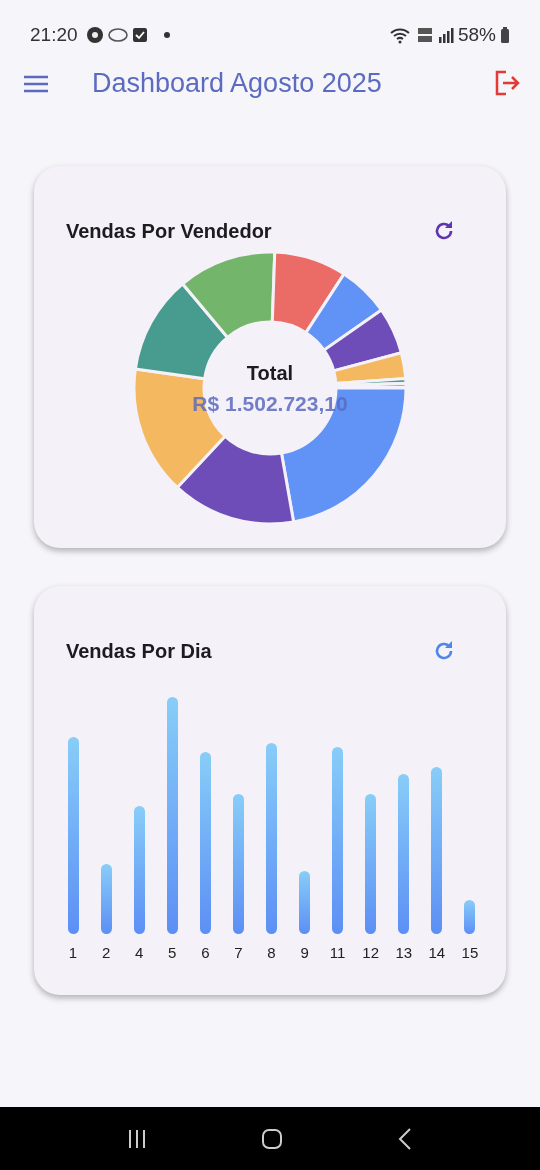 Image resolution: width=540 pixels, height=1170 pixels. I want to click on day-label: 15, so click(470, 953).